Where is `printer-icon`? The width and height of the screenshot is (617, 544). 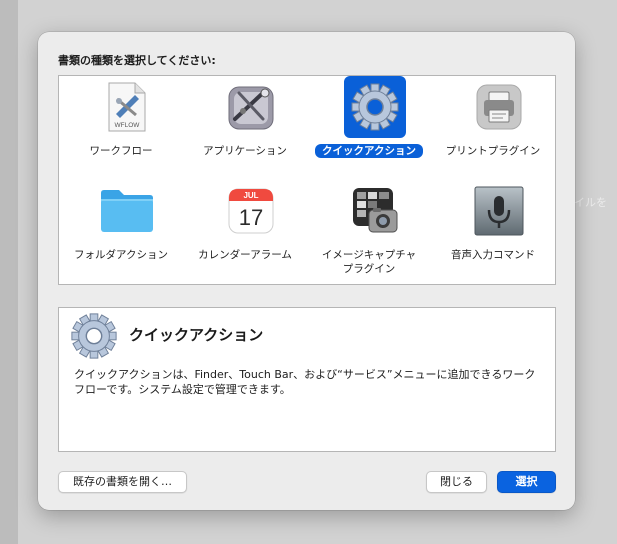 printer-icon is located at coordinates (499, 107).